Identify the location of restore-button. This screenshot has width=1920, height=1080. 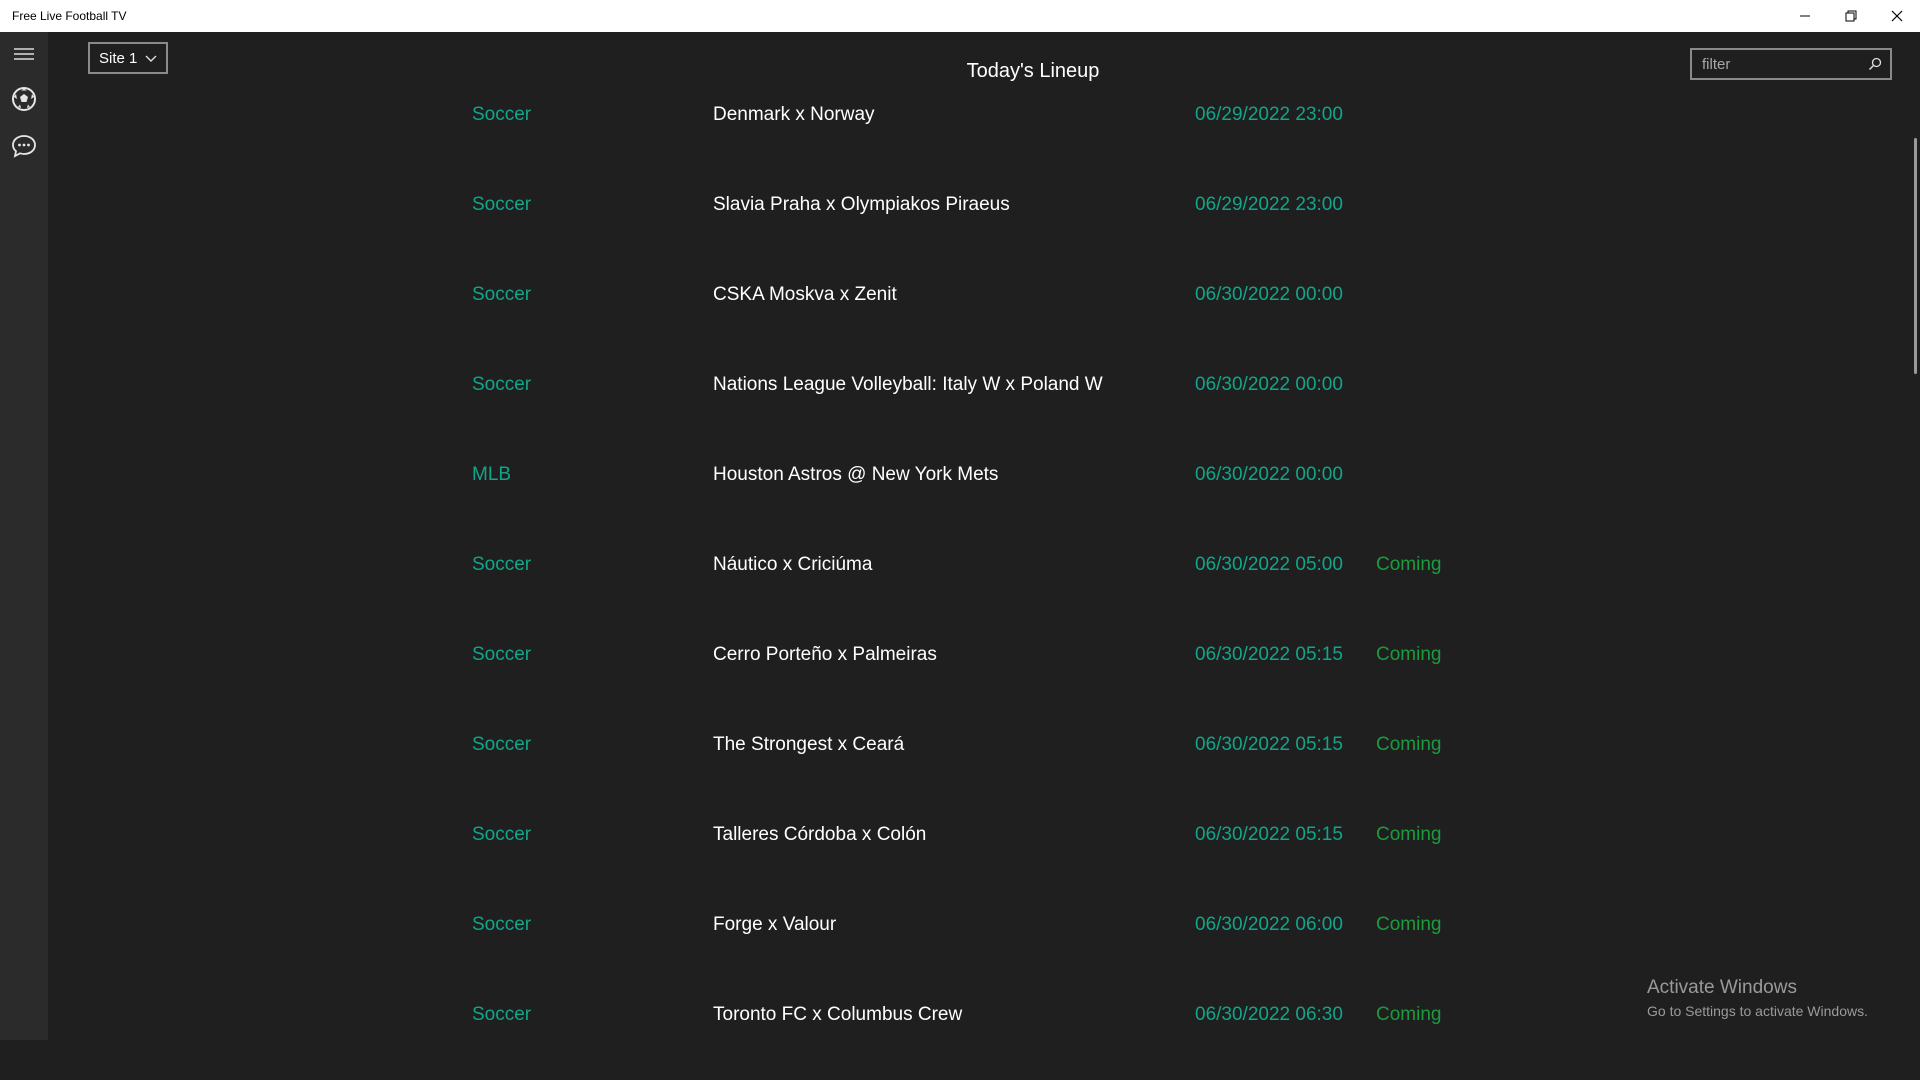
(1851, 16).